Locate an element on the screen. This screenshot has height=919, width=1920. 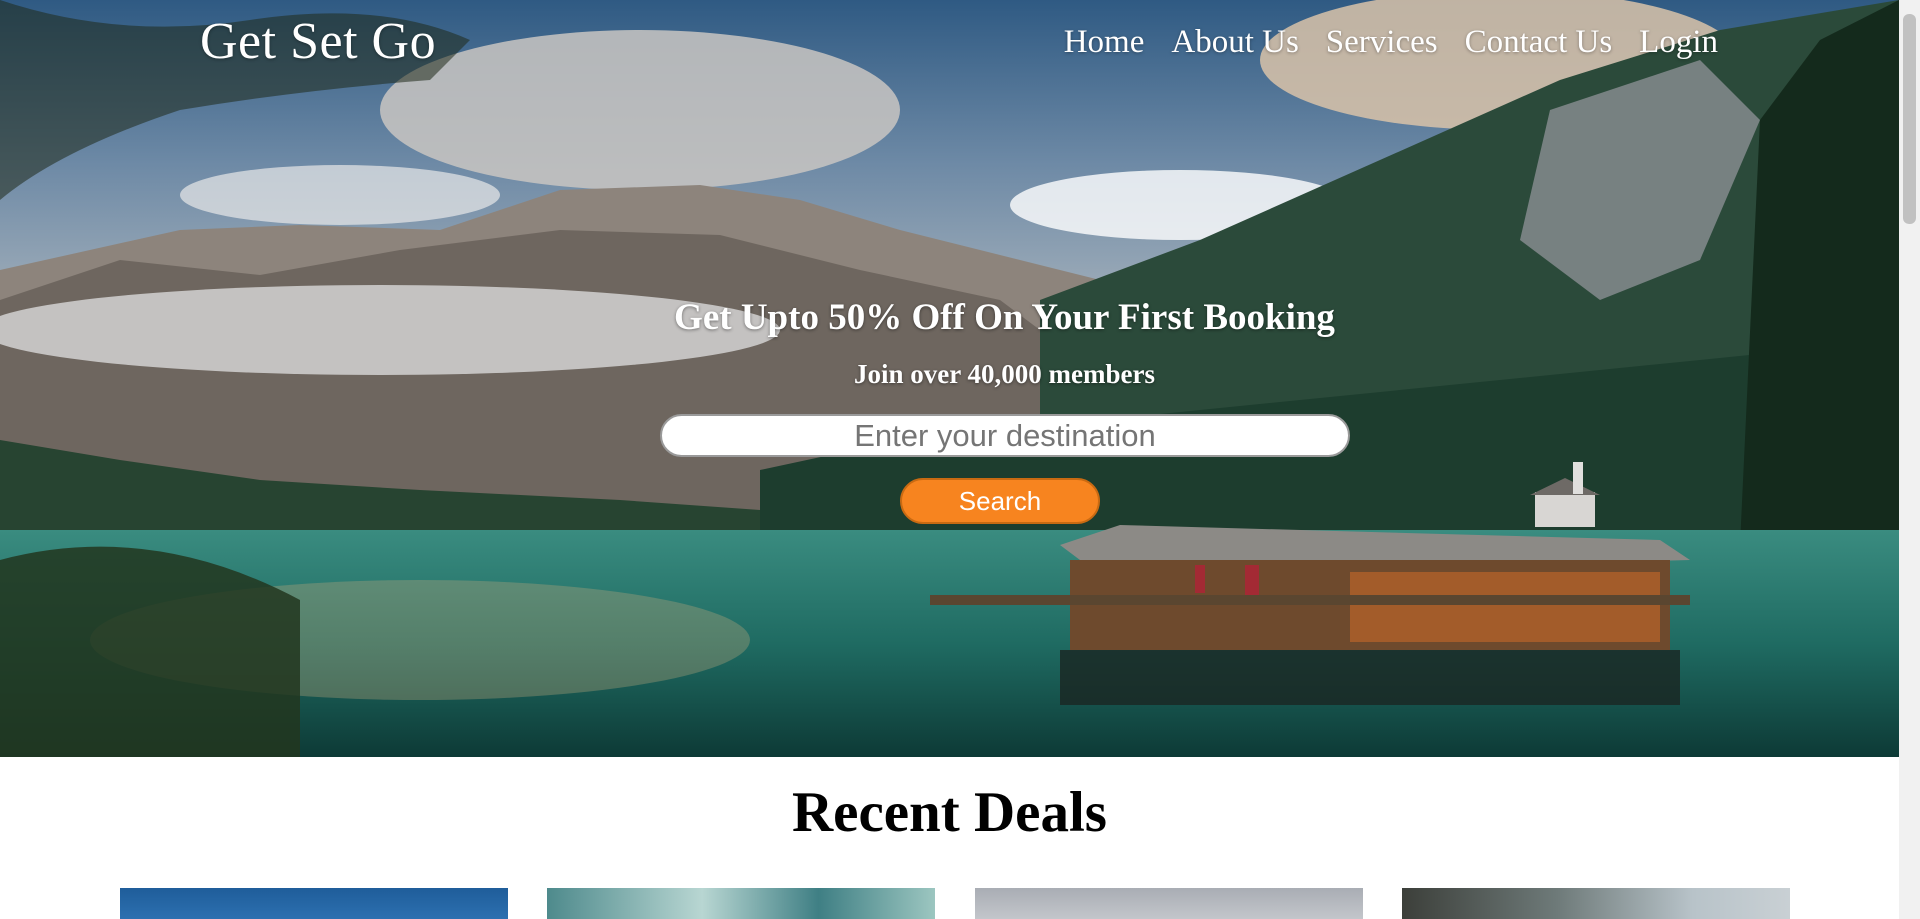
scrollbar-thumb is located at coordinates (1909, 119).